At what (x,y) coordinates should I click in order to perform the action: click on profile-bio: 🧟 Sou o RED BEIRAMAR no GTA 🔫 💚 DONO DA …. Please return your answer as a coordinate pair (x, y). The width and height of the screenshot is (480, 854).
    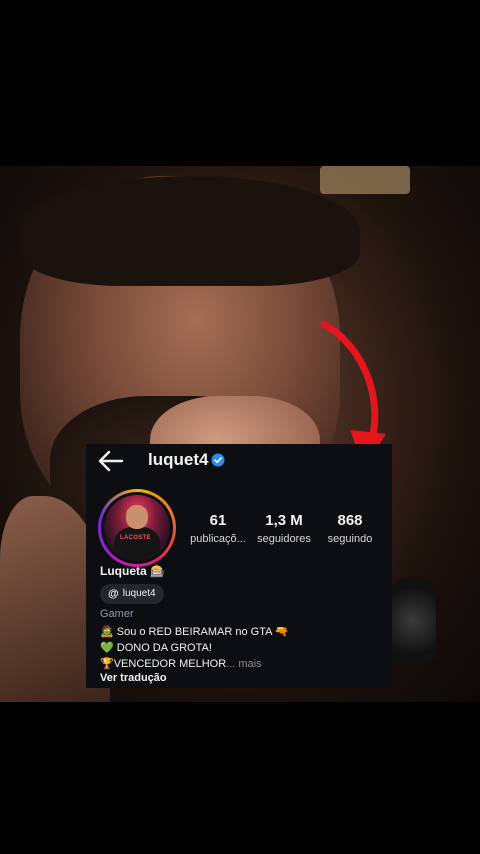
    Looking at the image, I should click on (245, 648).